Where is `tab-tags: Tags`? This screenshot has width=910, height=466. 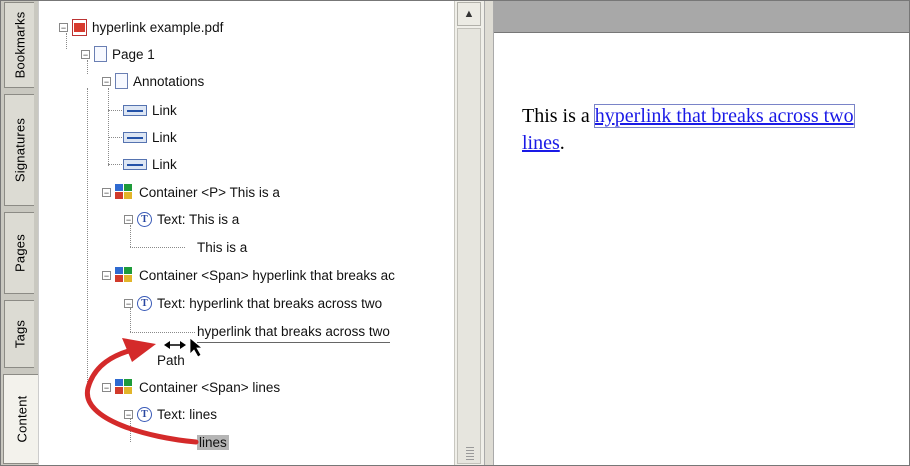
tab-tags: Tags is located at coordinates (19, 334).